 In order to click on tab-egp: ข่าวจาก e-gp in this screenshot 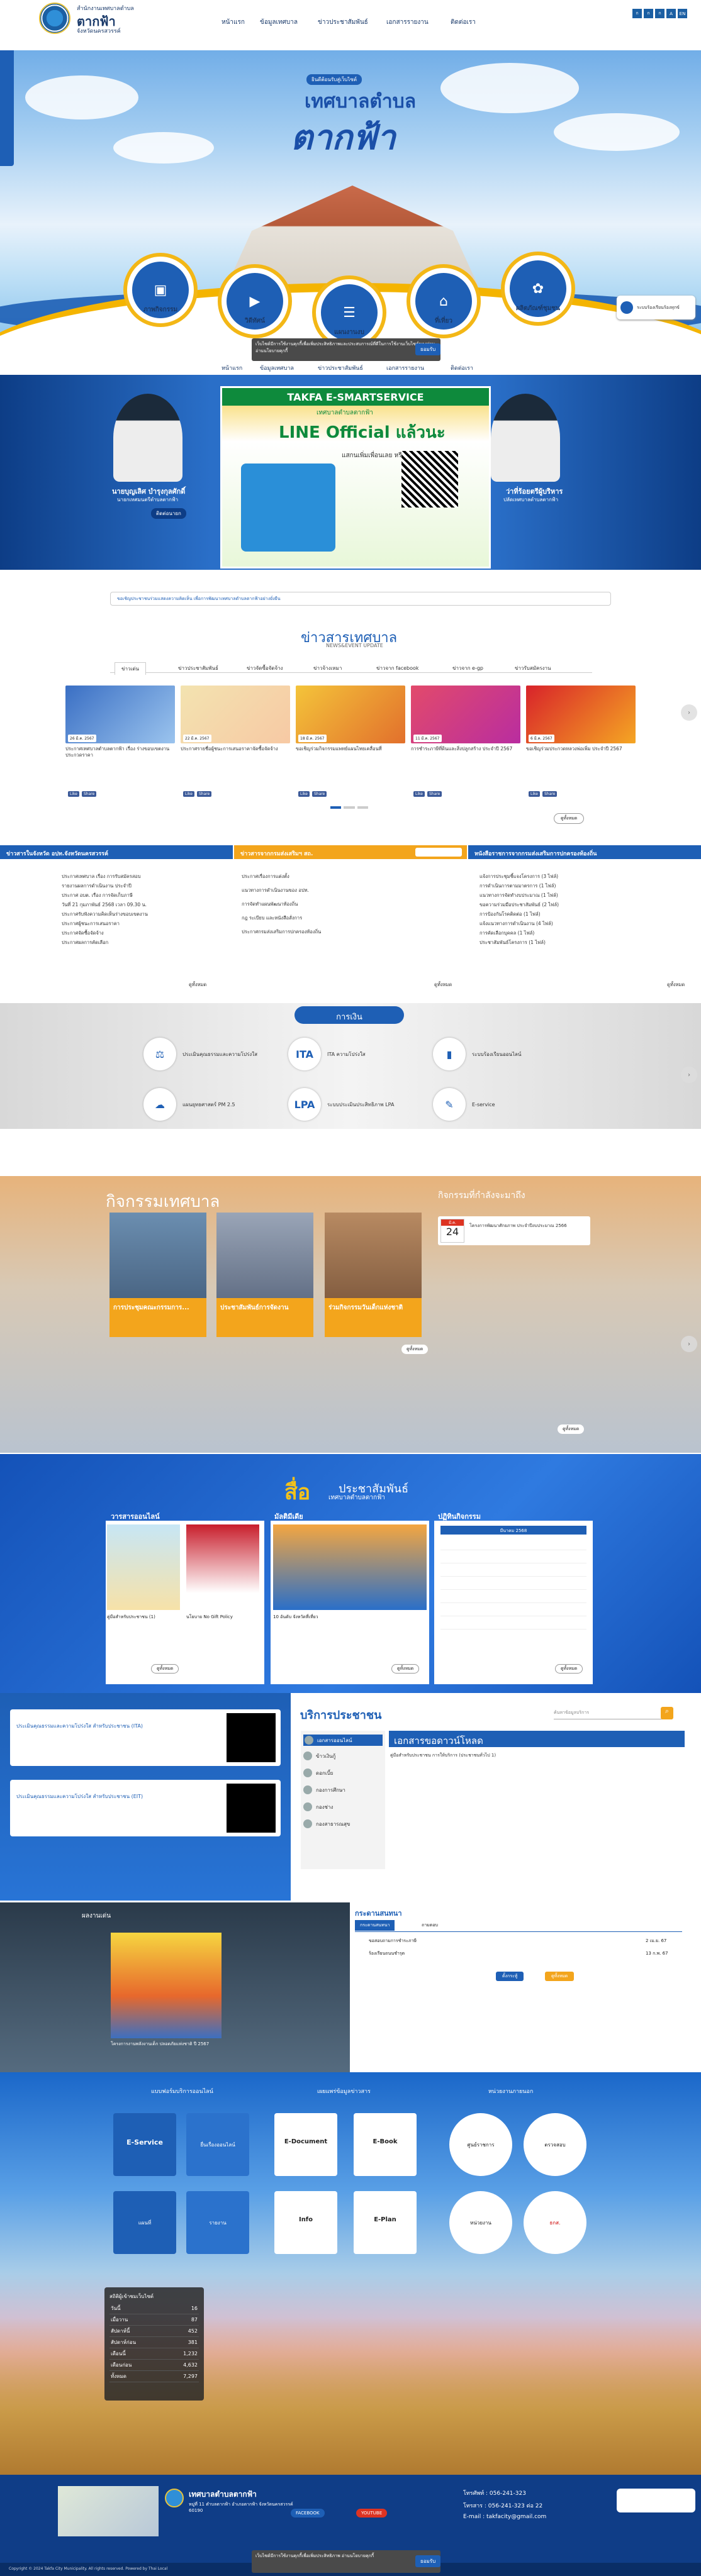, I will do `click(467, 668)`.